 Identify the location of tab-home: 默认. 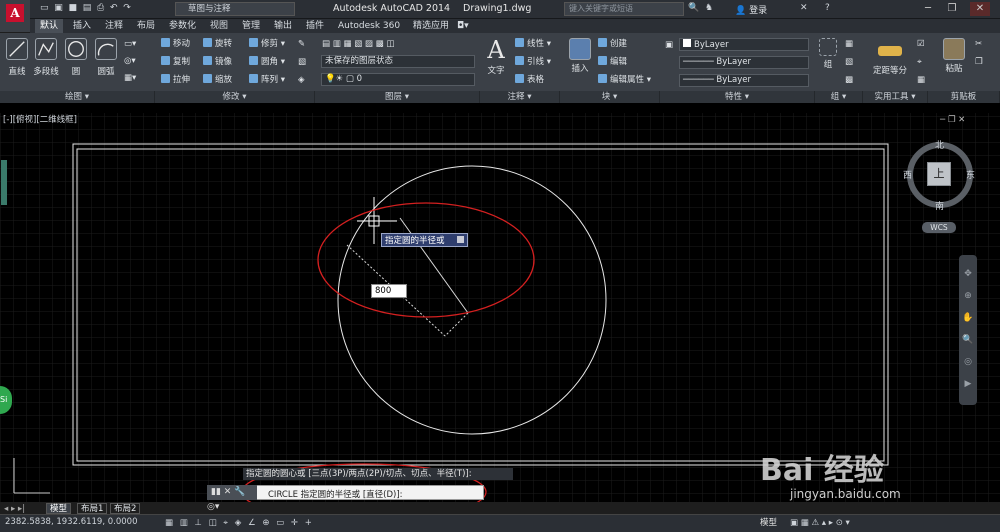
(49, 26).